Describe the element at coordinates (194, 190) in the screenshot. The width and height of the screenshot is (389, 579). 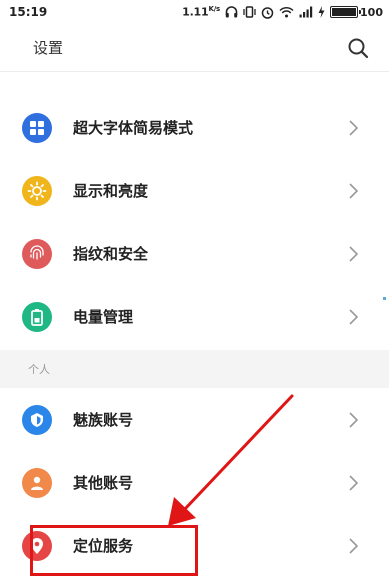
I see `settings-row-display: 显示和亮度` at that location.